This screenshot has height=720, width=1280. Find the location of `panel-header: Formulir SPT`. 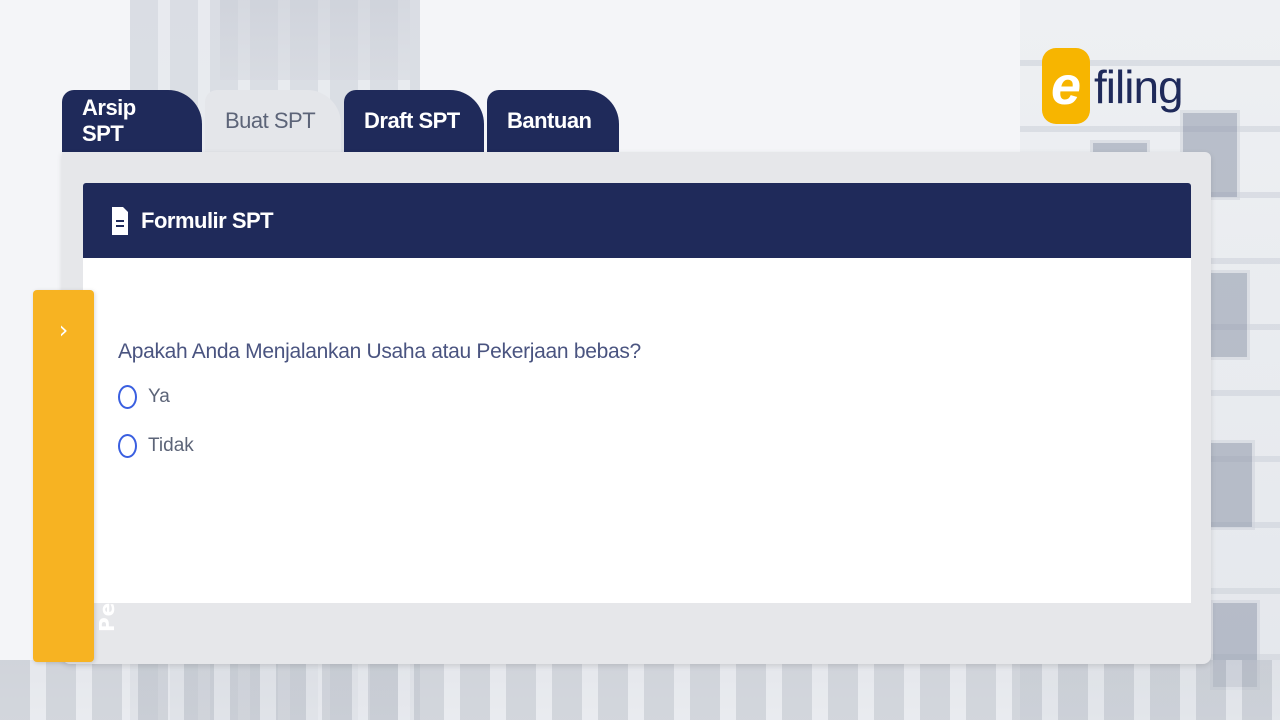

panel-header: Formulir SPT is located at coordinates (637, 220).